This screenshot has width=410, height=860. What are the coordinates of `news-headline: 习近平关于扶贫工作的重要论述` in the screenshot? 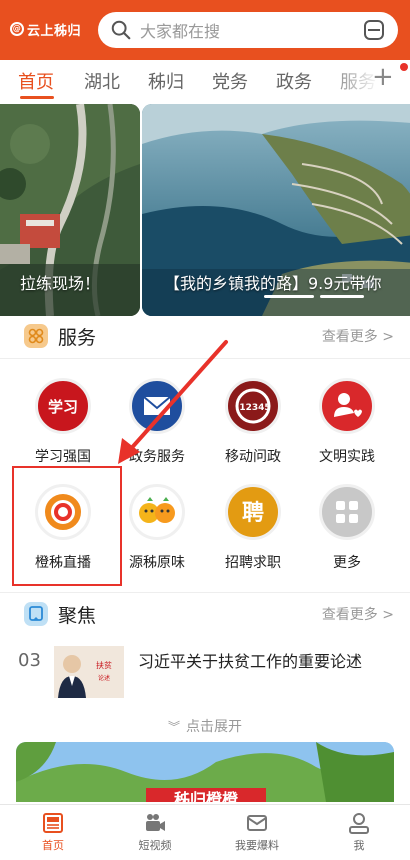 It's located at (250, 661).